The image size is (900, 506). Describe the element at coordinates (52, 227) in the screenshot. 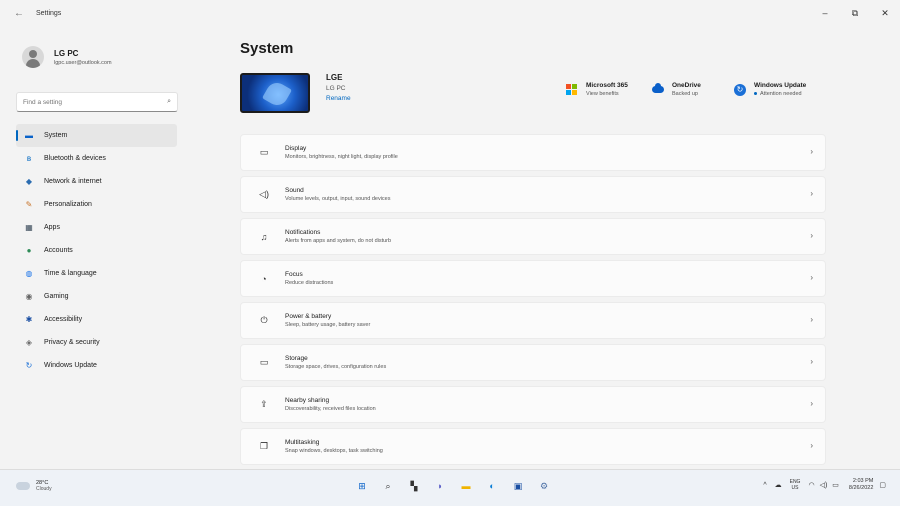

I see `sidebar-item-label: Apps` at that location.